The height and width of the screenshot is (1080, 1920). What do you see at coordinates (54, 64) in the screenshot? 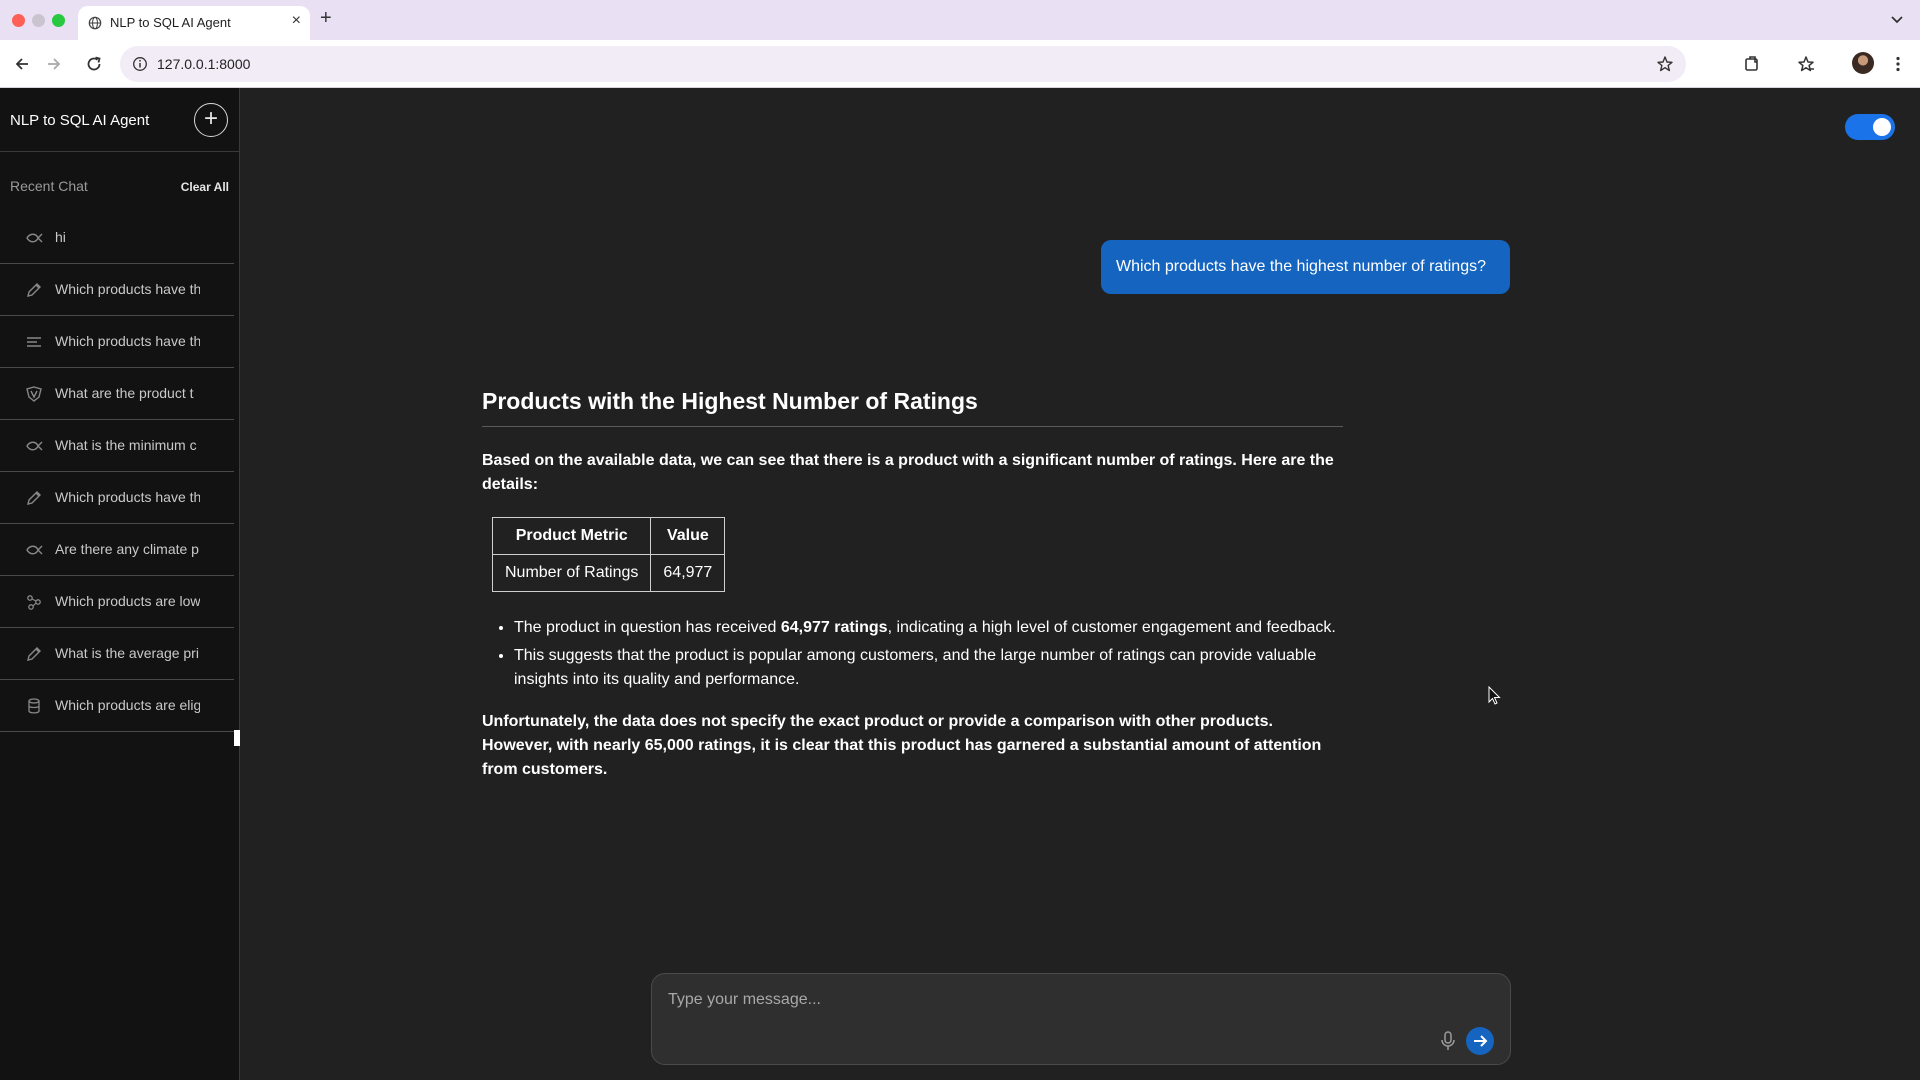
I see `forward-arrow-icon` at bounding box center [54, 64].